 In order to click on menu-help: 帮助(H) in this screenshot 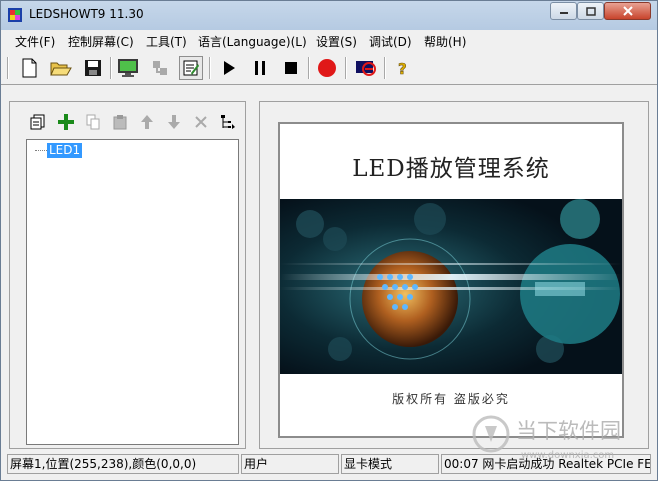, I will do `click(445, 41)`.